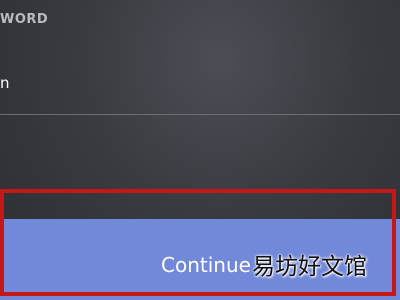 The width and height of the screenshot is (400, 300). Describe the element at coordinates (5, 83) in the screenshot. I see `password-field-value-fragment: n` at that location.